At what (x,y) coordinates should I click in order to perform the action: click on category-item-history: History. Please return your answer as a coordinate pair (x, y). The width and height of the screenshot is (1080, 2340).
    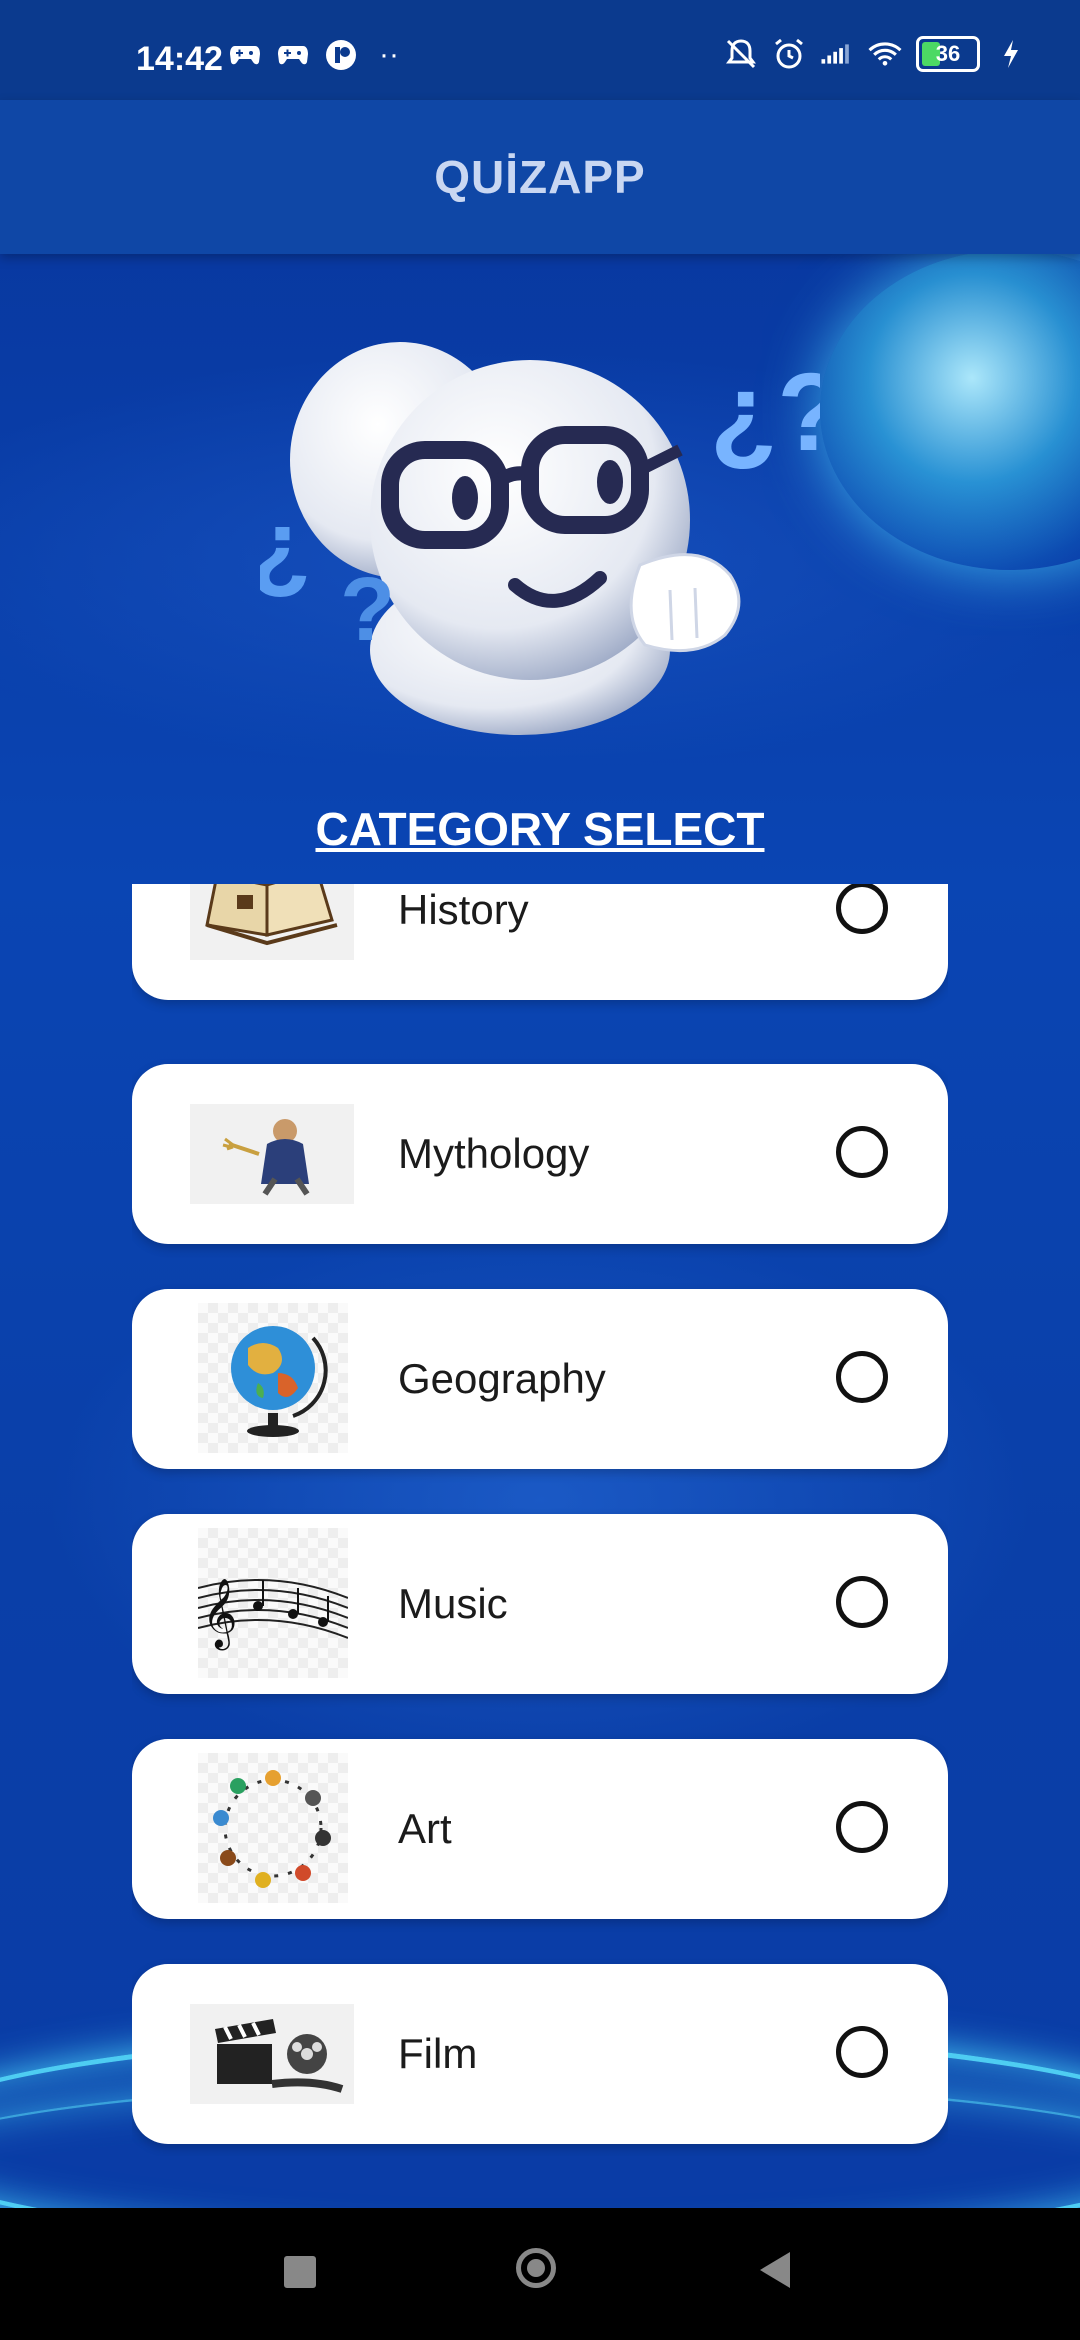
    Looking at the image, I should click on (540, 942).